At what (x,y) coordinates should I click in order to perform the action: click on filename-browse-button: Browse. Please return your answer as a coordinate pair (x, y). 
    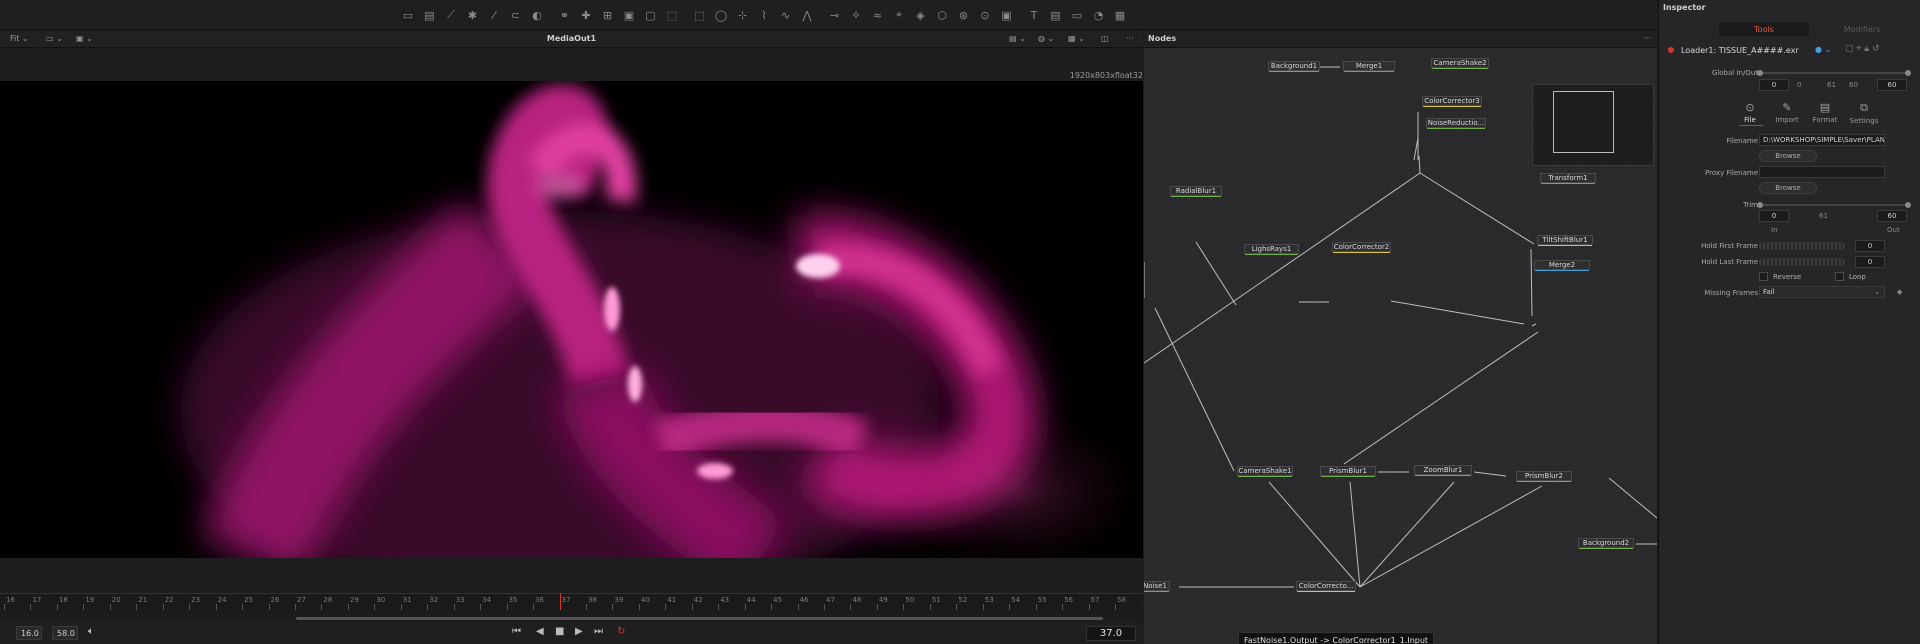
    Looking at the image, I should click on (1788, 156).